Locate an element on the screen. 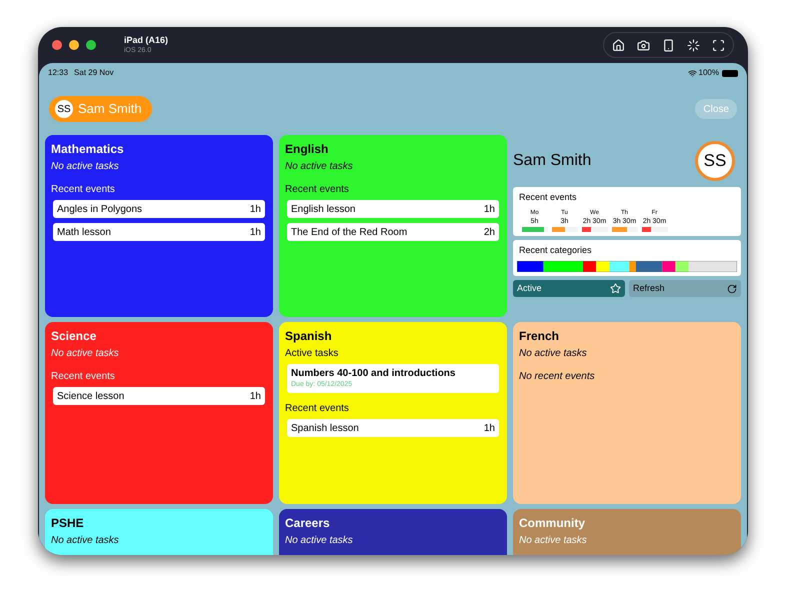 The height and width of the screenshot is (611, 791). subject-card: Careers No active tasks is located at coordinates (393, 532).